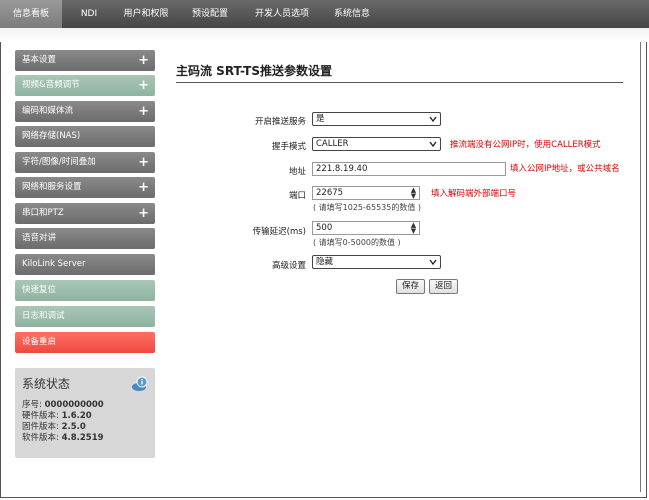  Describe the element at coordinates (330, 193) in the screenshot. I see `port-value: 22675` at that location.